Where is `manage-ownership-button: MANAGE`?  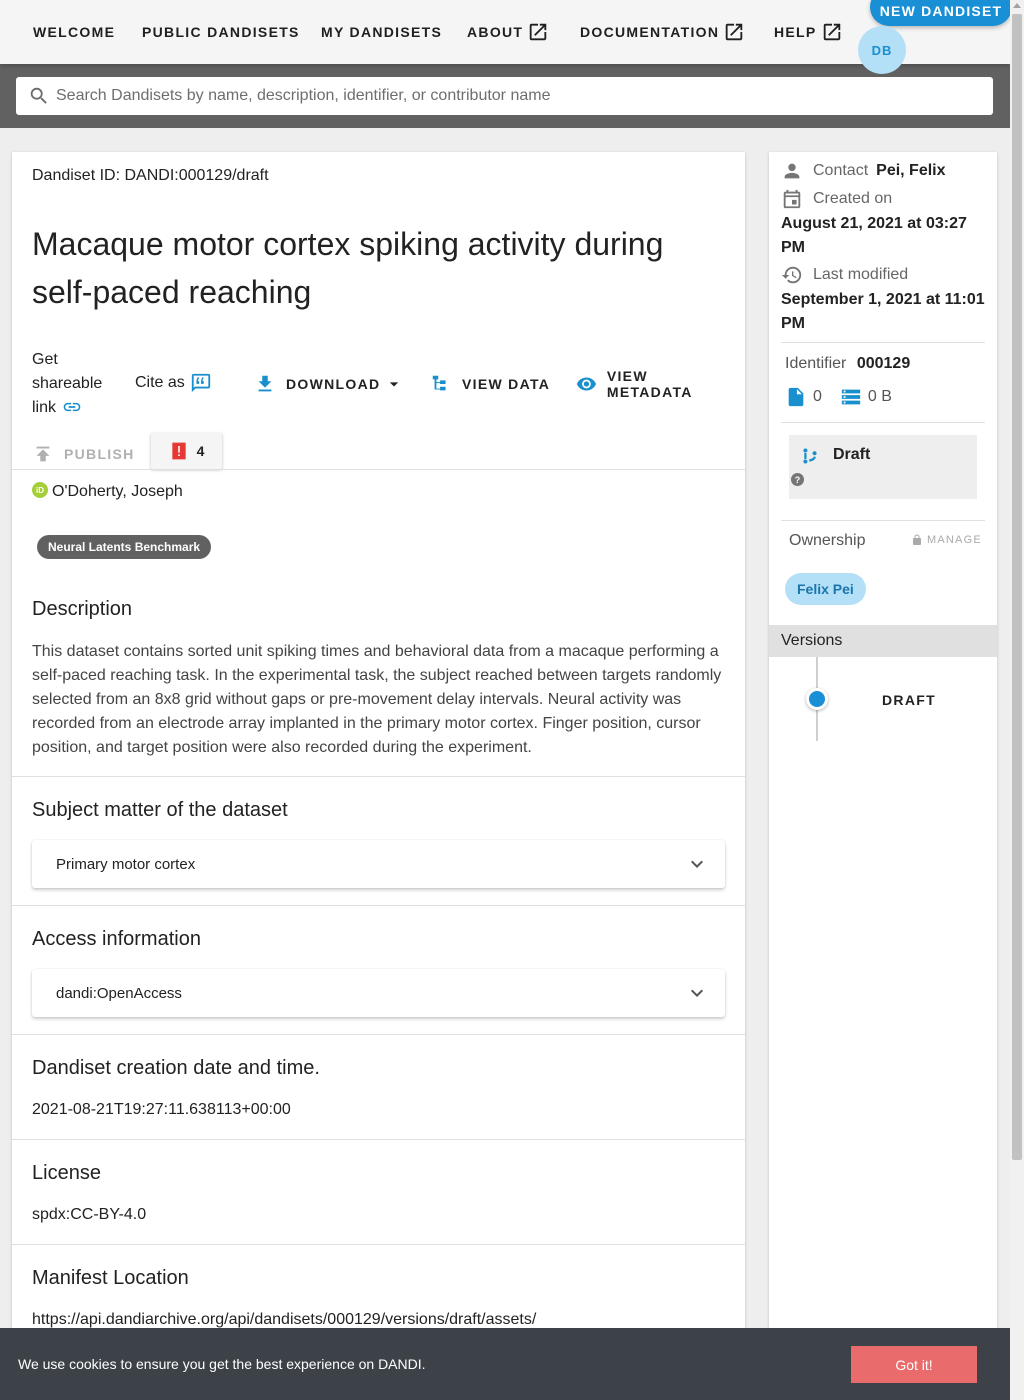 manage-ownership-button: MANAGE is located at coordinates (946, 540).